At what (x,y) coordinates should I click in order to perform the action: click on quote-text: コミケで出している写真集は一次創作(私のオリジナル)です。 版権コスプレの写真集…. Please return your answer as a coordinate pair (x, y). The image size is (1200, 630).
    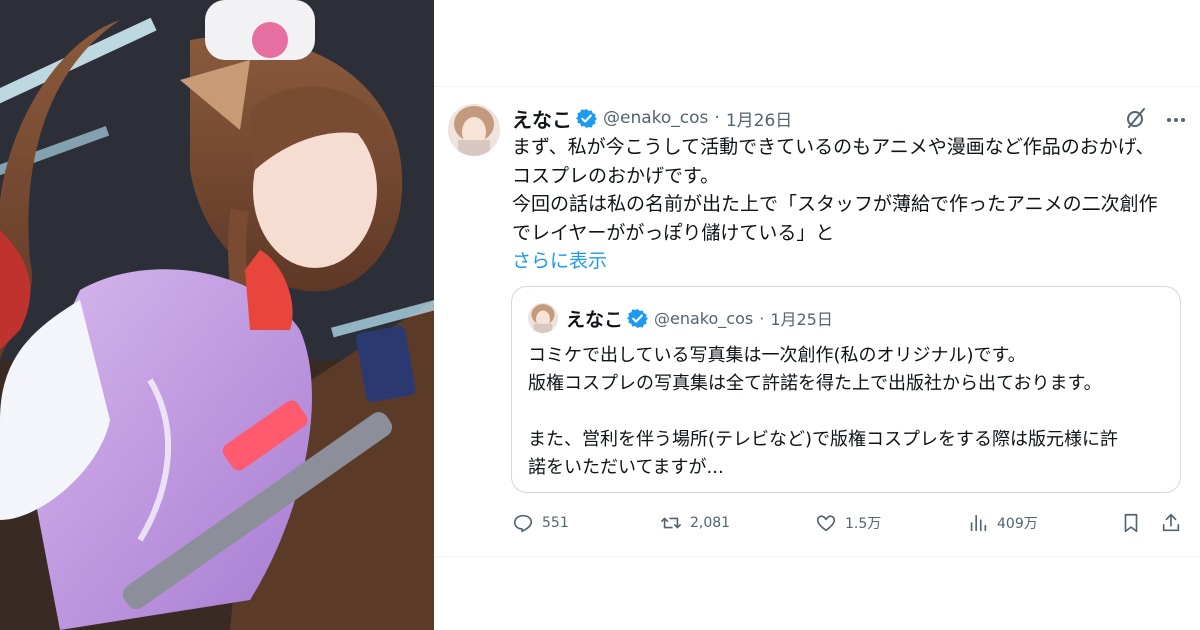
    Looking at the image, I should click on (848, 412).